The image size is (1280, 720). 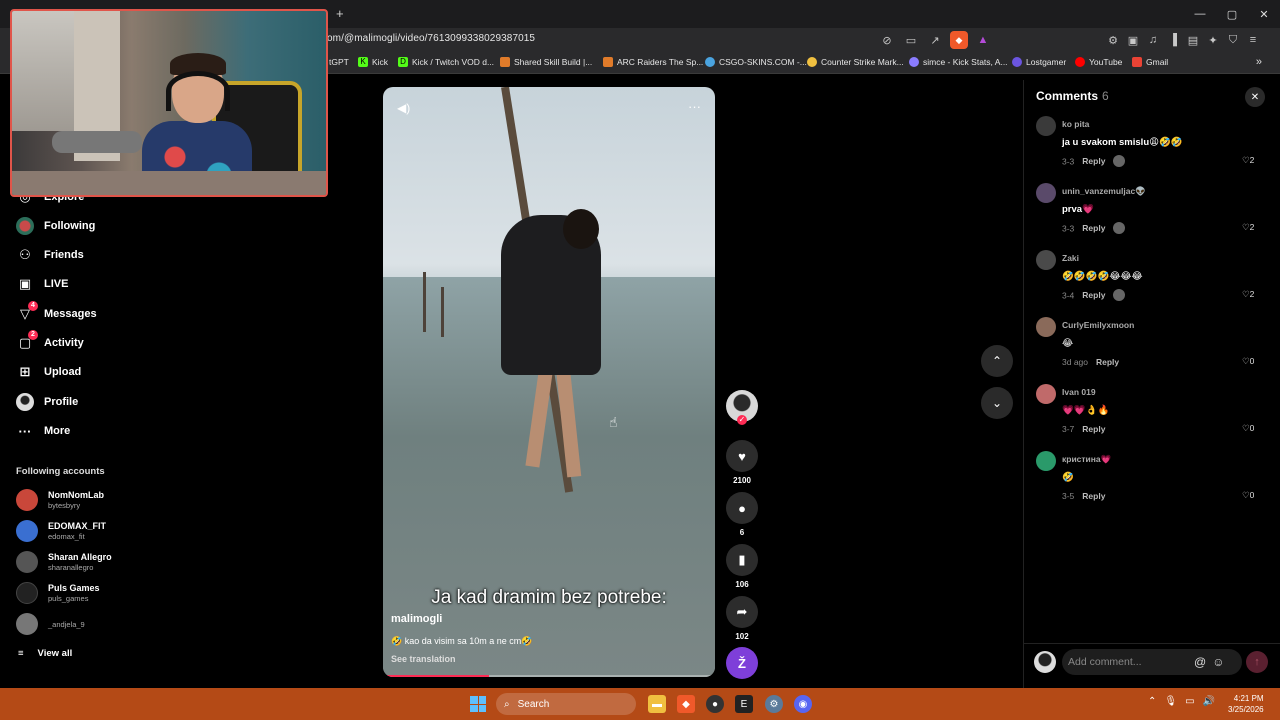 What do you see at coordinates (1255, 97) in the screenshot?
I see `close-comments-button: ✕` at bounding box center [1255, 97].